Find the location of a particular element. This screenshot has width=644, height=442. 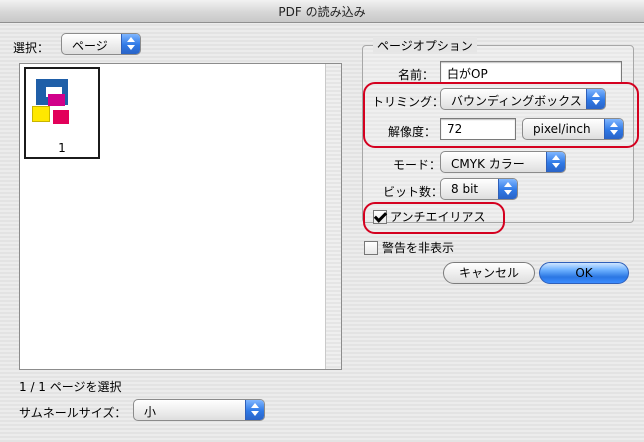

page-thumbnail-item: 1 is located at coordinates (62, 113).